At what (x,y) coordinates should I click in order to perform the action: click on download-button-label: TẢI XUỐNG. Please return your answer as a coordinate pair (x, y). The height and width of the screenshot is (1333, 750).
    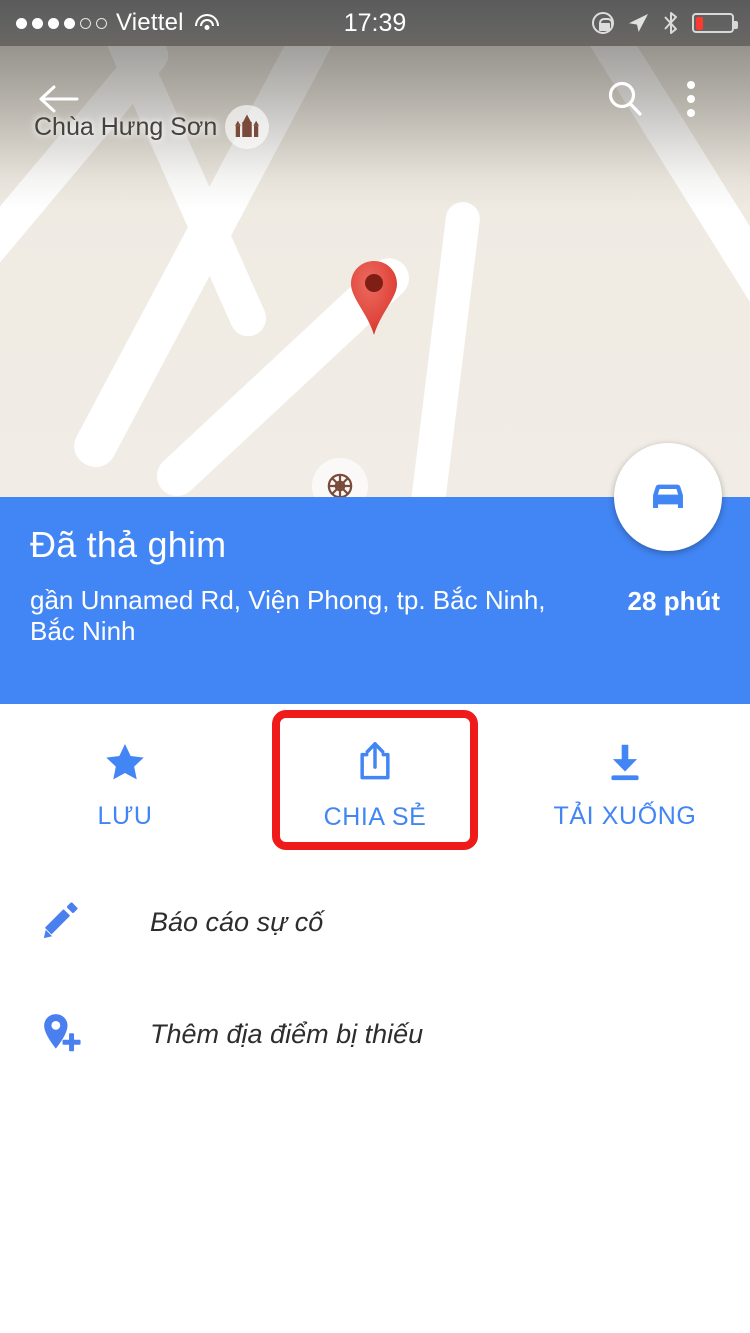
    Looking at the image, I should click on (625, 815).